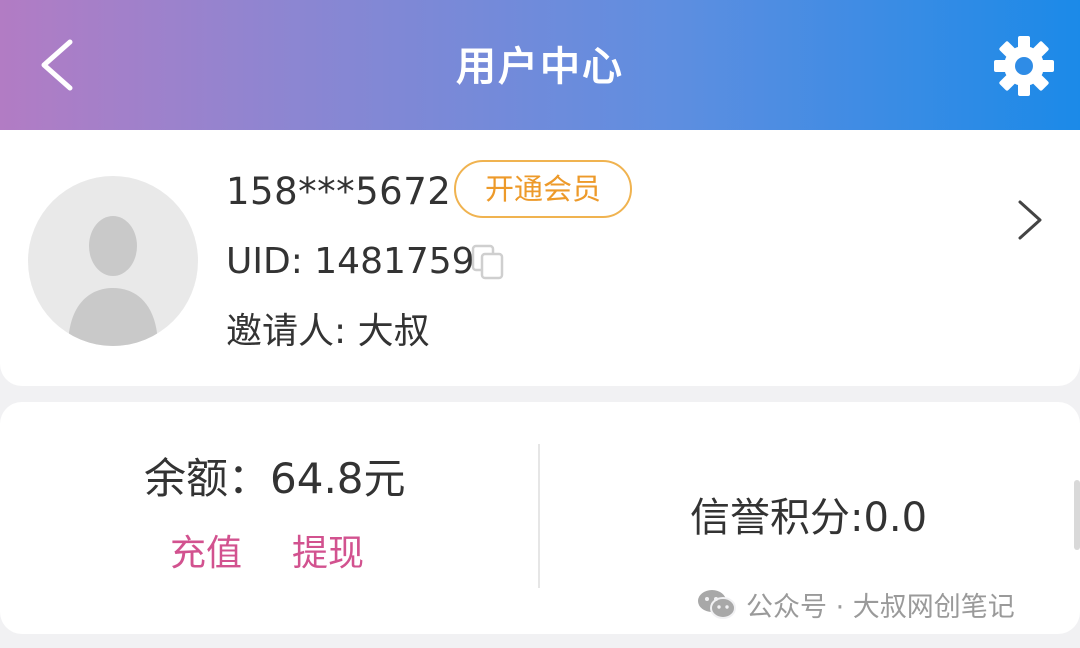 This screenshot has height=648, width=1080. What do you see at coordinates (206, 554) in the screenshot?
I see `recharge-button: 充值` at bounding box center [206, 554].